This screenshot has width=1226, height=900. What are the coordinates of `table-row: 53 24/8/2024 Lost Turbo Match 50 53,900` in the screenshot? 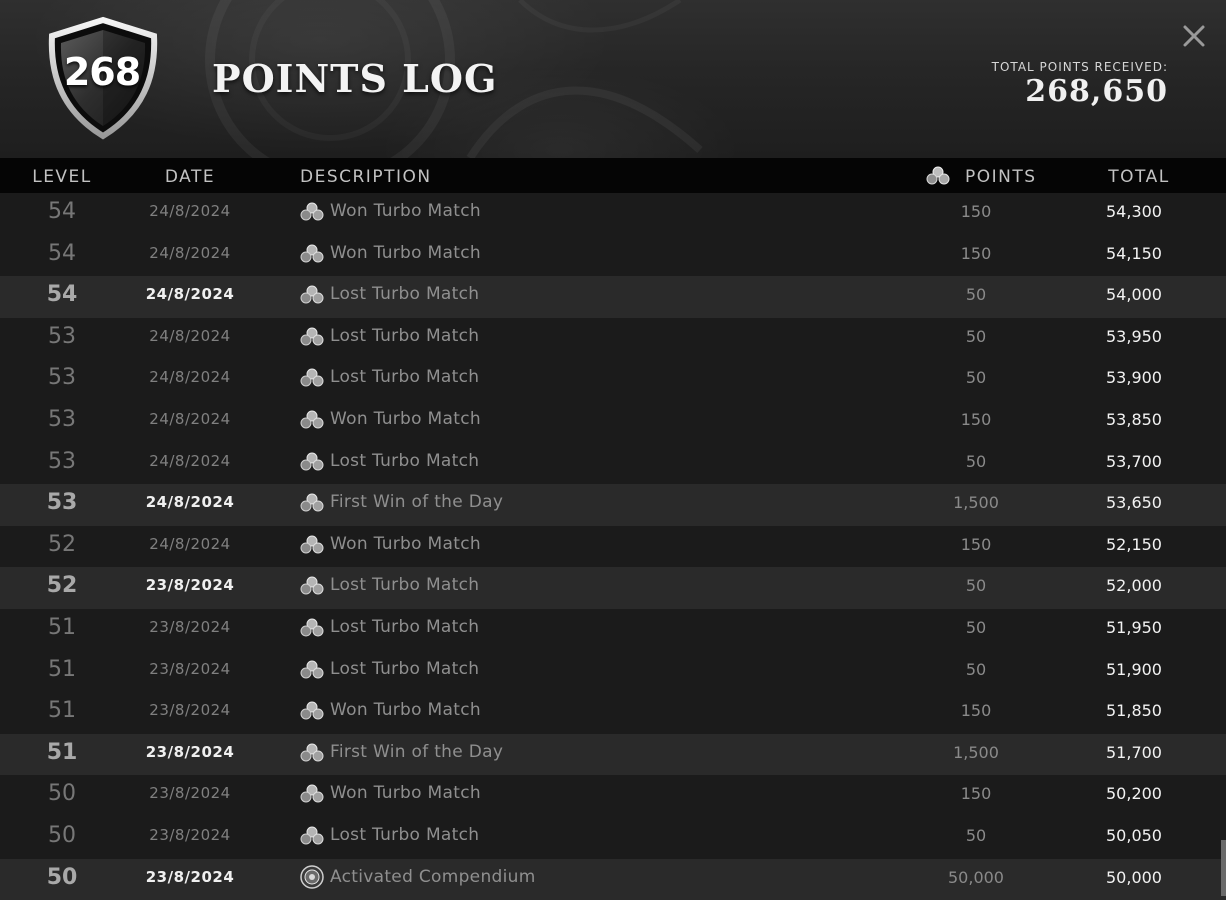 It's located at (613, 380).